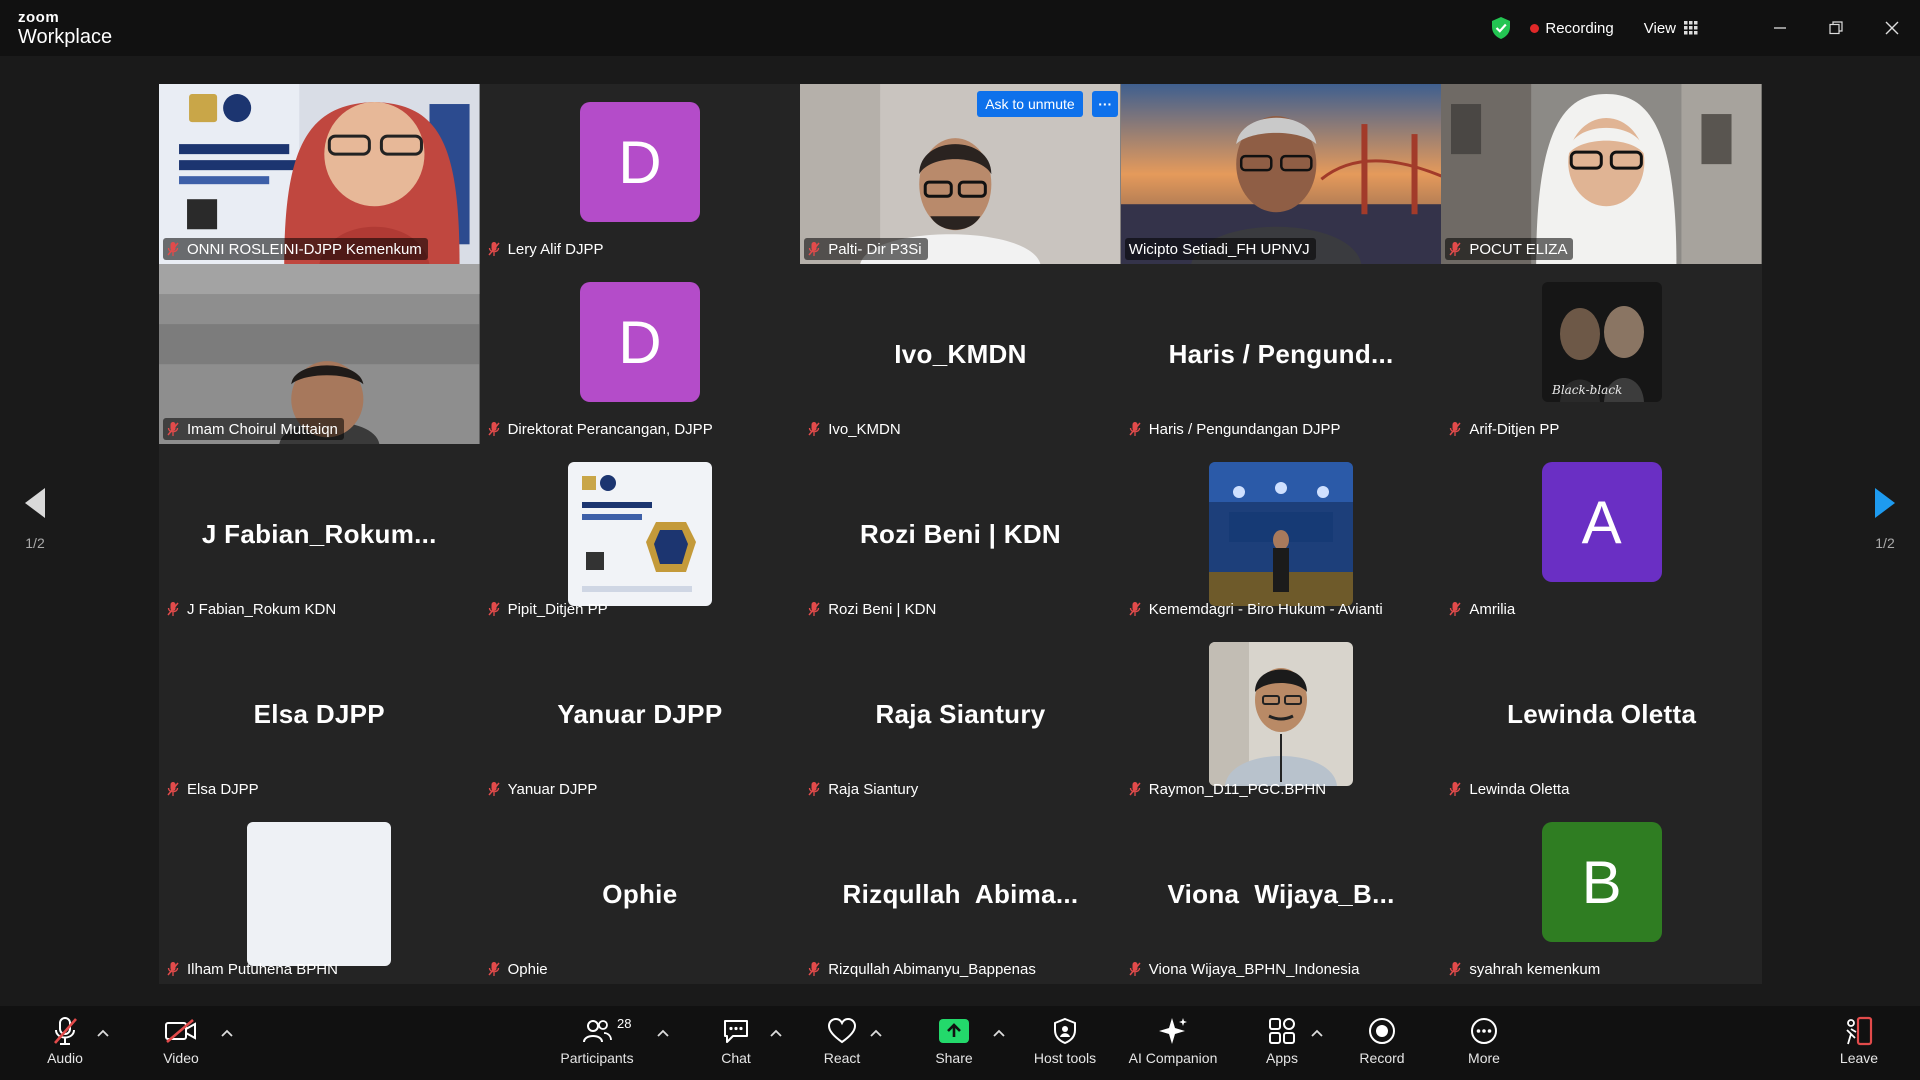 The height and width of the screenshot is (1080, 1920). Describe the element at coordinates (1572, 28) in the screenshot. I see `recording-indicator: Recording` at that location.